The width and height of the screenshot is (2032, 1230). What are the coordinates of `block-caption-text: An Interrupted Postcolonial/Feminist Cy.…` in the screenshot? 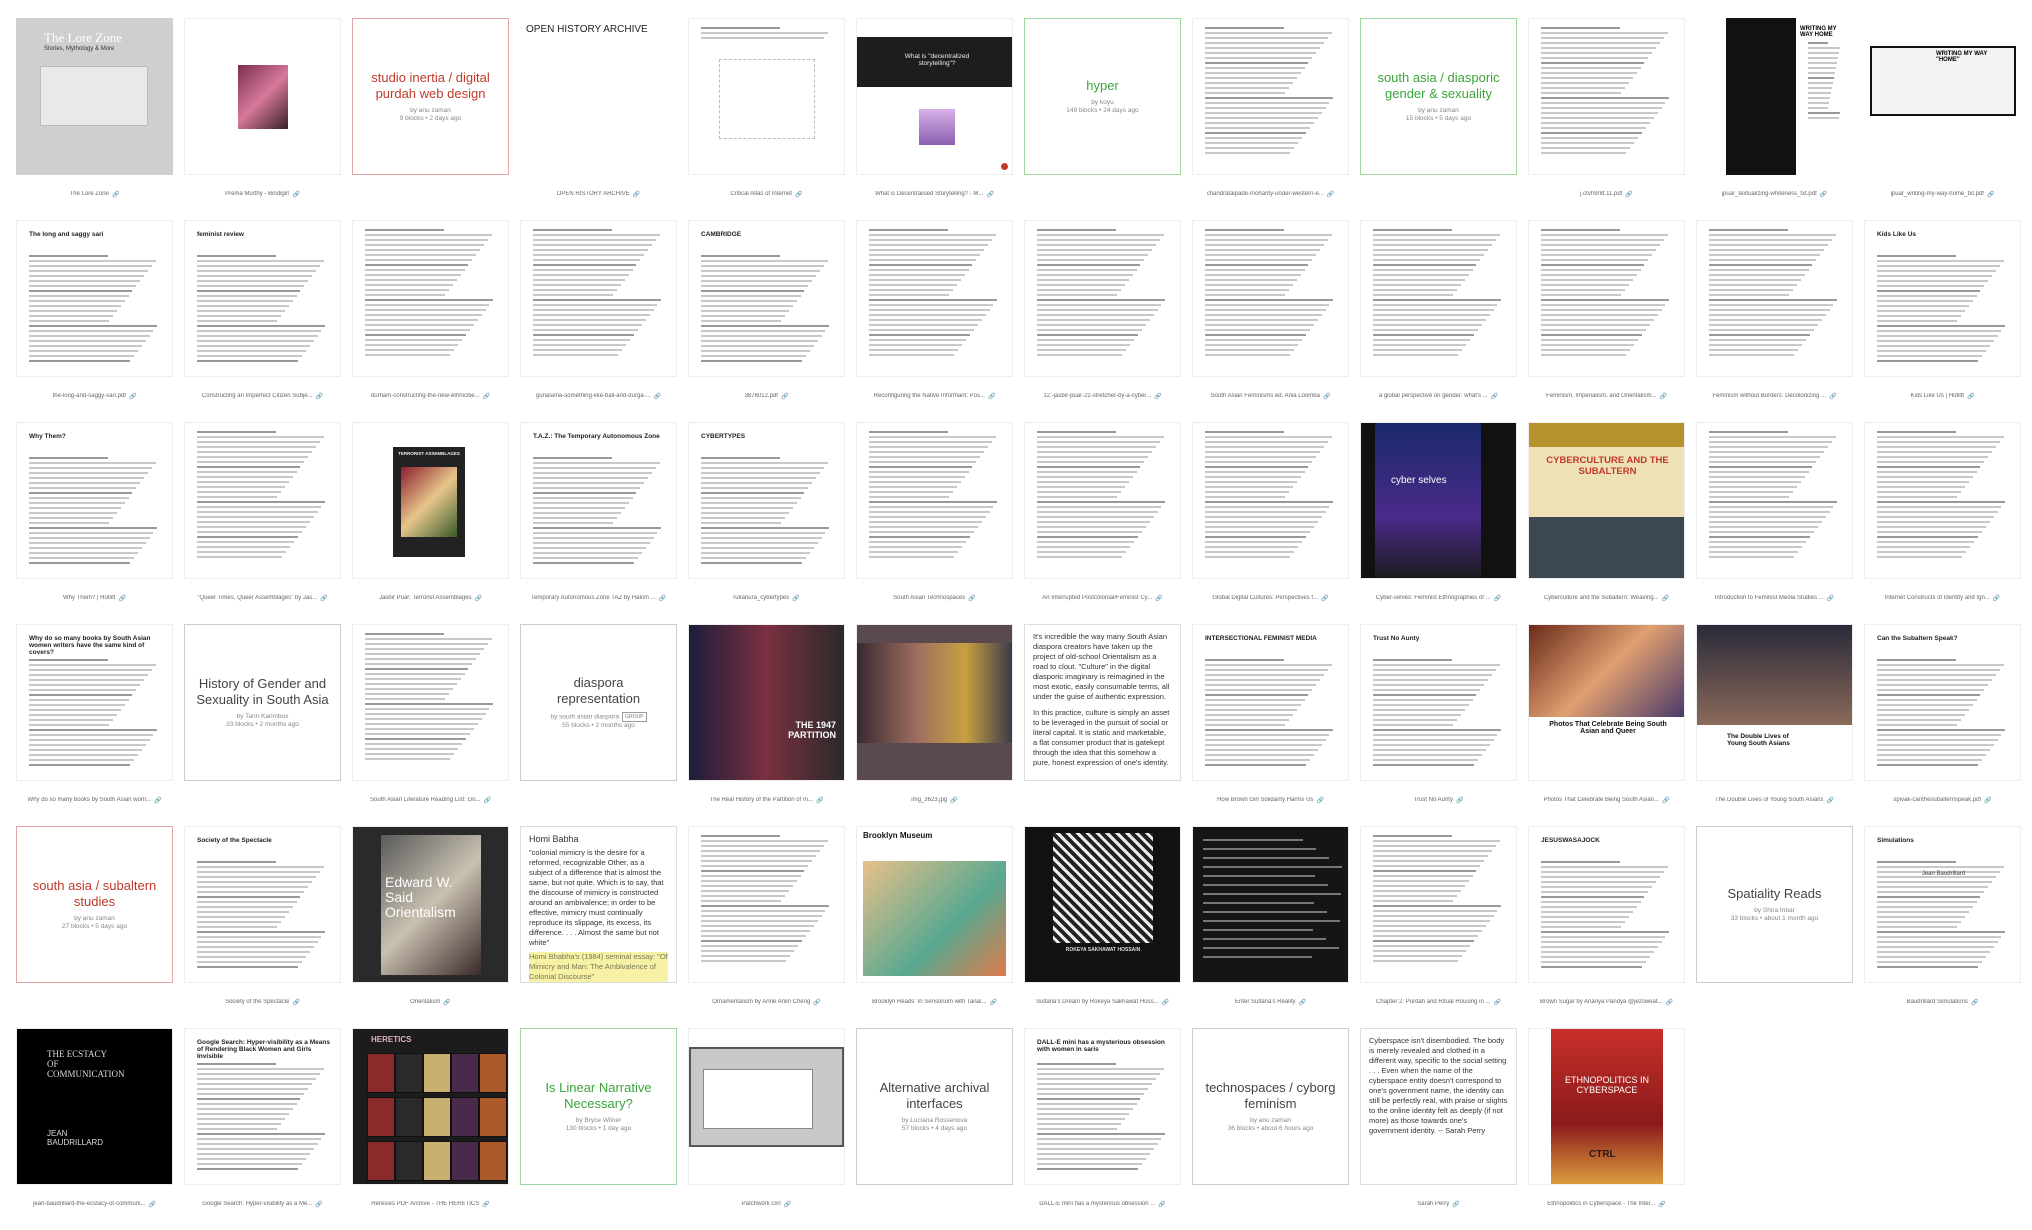 It's located at (1097, 598).